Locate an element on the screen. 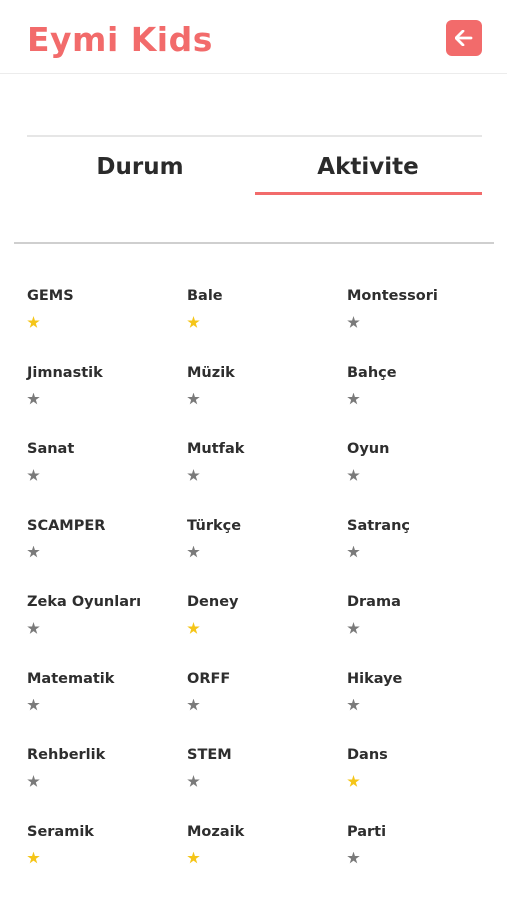  activity-item: Deney is located at coordinates (267, 630).